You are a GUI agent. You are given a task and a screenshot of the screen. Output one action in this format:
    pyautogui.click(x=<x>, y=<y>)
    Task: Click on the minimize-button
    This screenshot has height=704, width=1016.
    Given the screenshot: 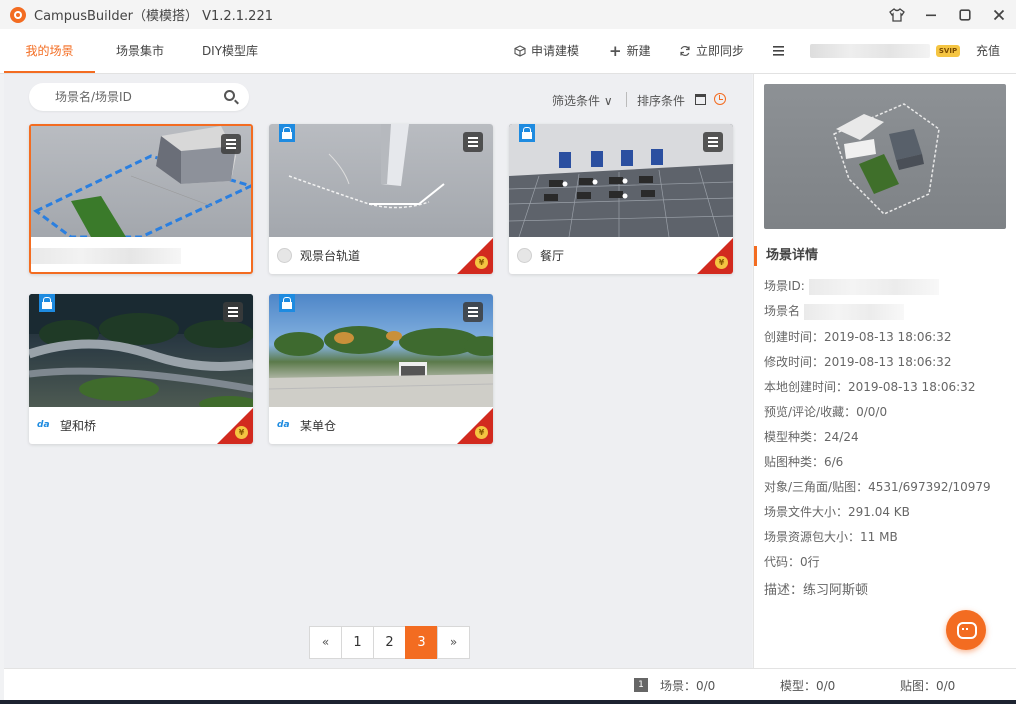 What is the action you would take?
    pyautogui.click(x=931, y=14)
    